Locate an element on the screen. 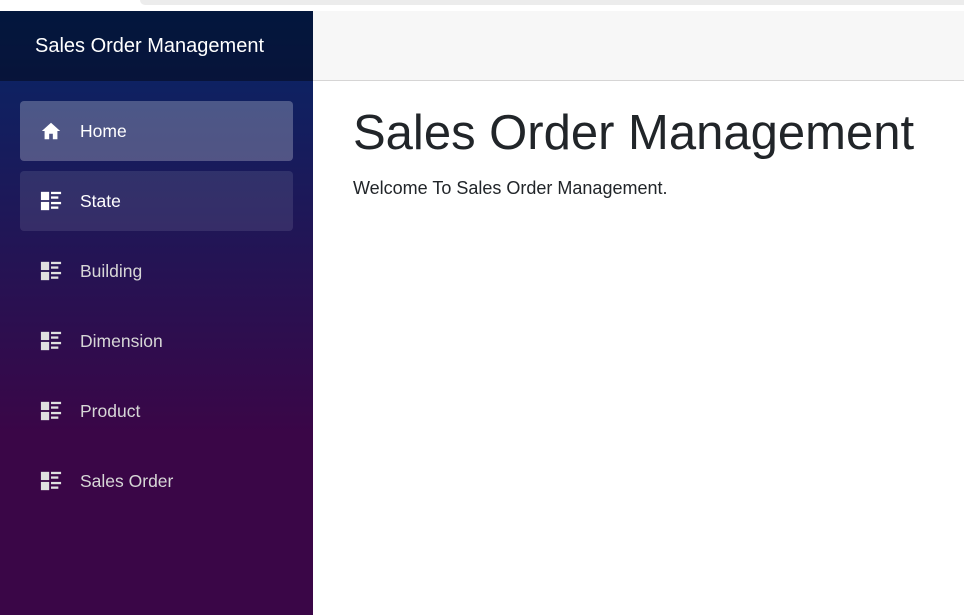  nav-item-label: Home is located at coordinates (103, 130).